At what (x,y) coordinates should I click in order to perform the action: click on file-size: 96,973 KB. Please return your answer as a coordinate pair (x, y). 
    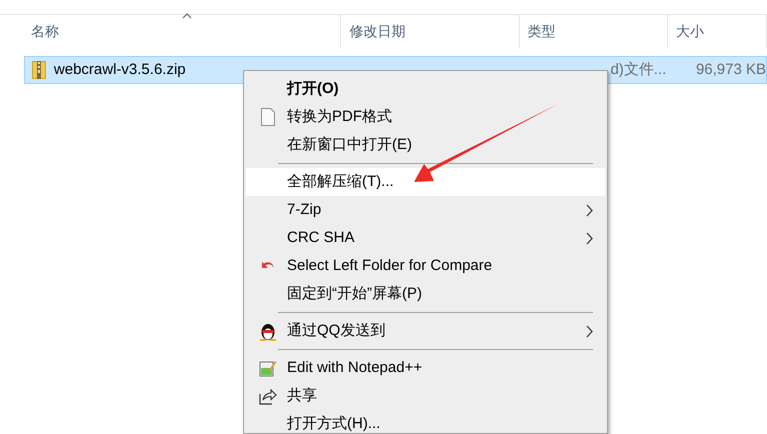
    Looking at the image, I should click on (731, 70).